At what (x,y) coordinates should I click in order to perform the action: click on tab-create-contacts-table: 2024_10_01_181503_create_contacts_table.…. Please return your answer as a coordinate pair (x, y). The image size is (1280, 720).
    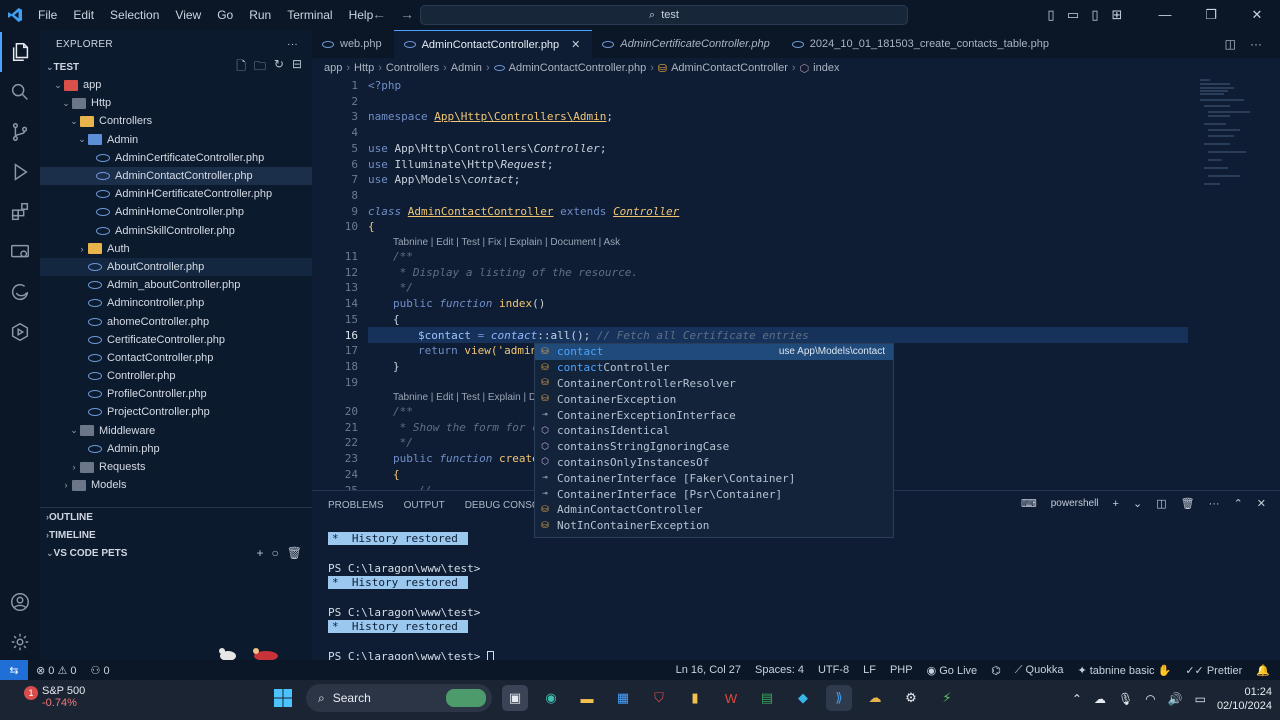
    Looking at the image, I should click on (921, 44).